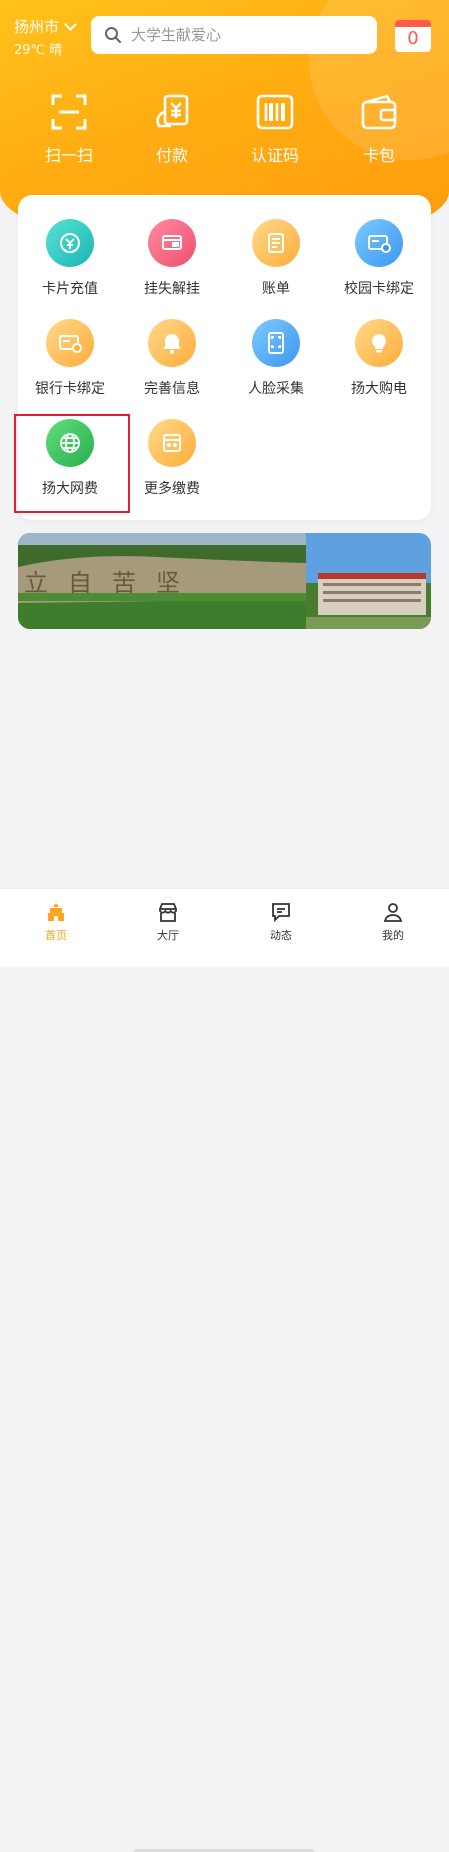 The height and width of the screenshot is (1852, 449). I want to click on face-scan-icon, so click(276, 343).